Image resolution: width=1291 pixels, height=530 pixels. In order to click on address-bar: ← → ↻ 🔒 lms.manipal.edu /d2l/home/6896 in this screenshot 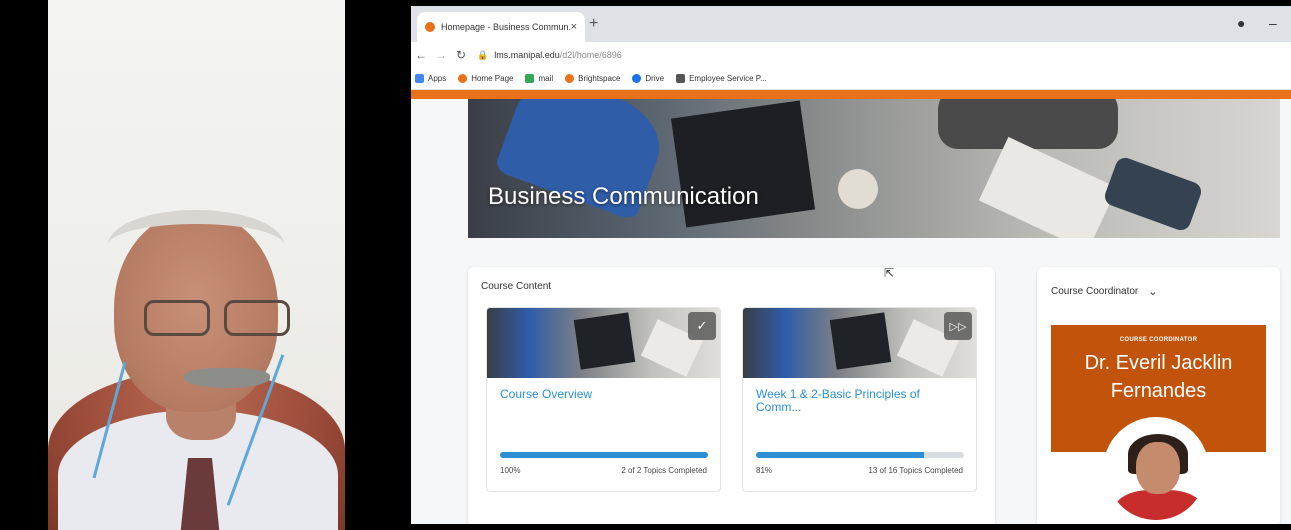, I will do `click(851, 55)`.